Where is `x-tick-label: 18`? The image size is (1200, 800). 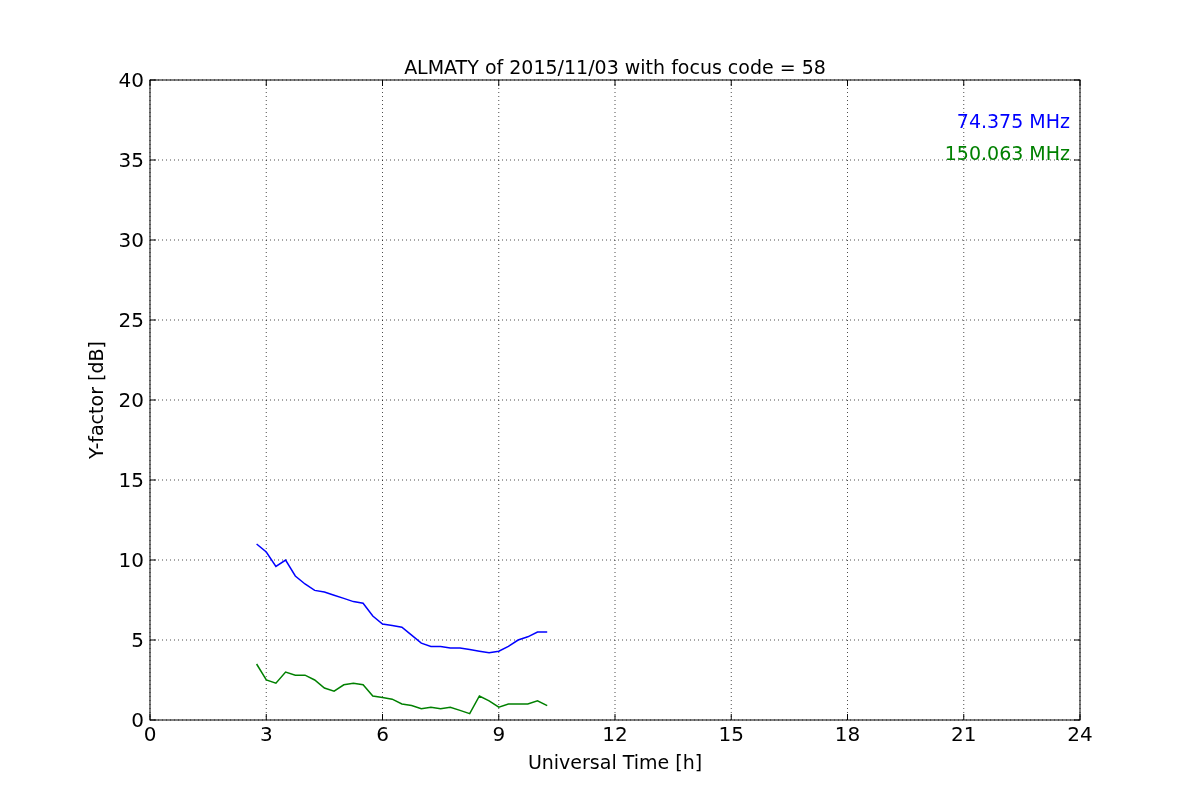 x-tick-label: 18 is located at coordinates (847, 734).